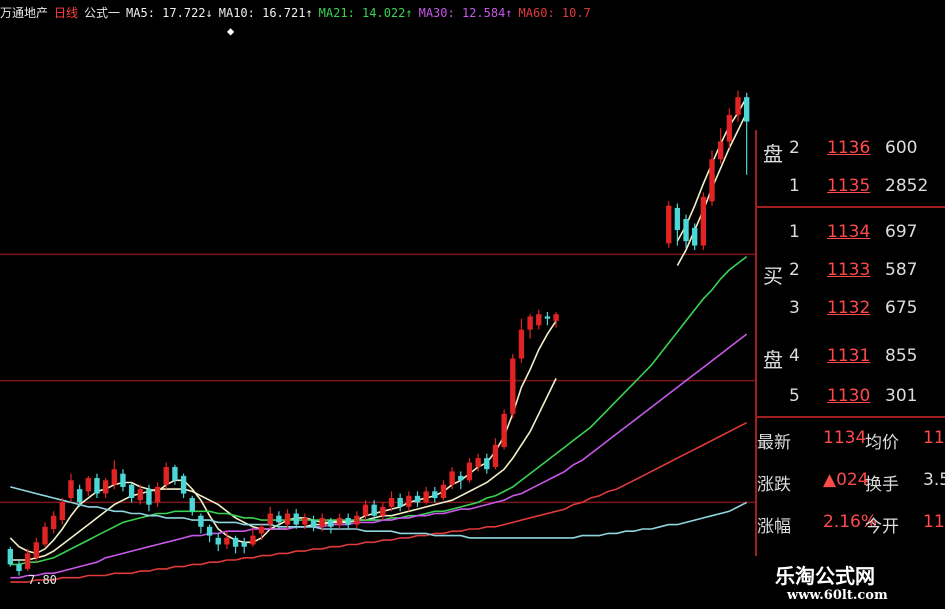 The width and height of the screenshot is (945, 609). I want to click on stock-name: 万通地产, so click(24, 13).